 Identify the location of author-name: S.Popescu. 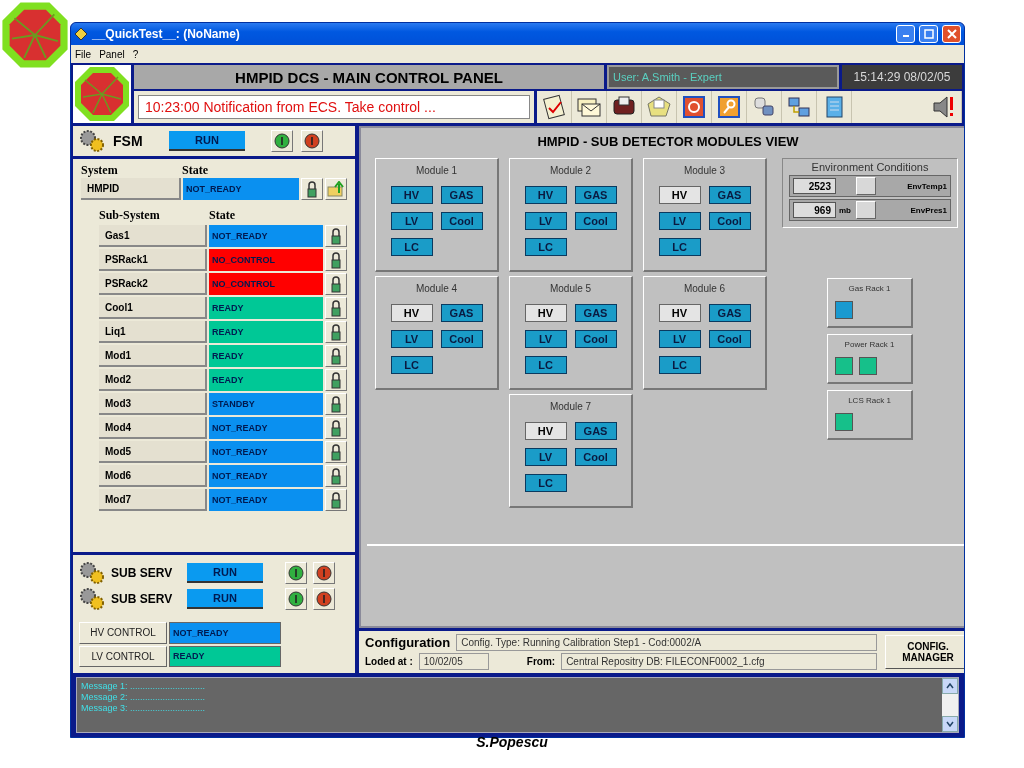
(512, 742).